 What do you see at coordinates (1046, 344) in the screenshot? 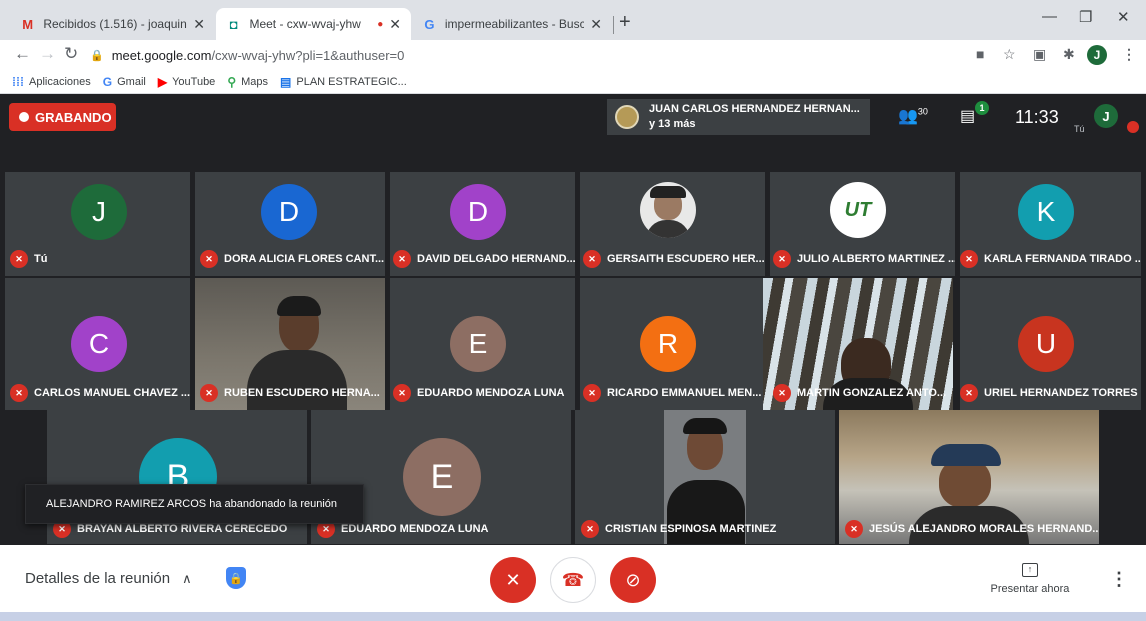
I see `avatar: U` at bounding box center [1046, 344].